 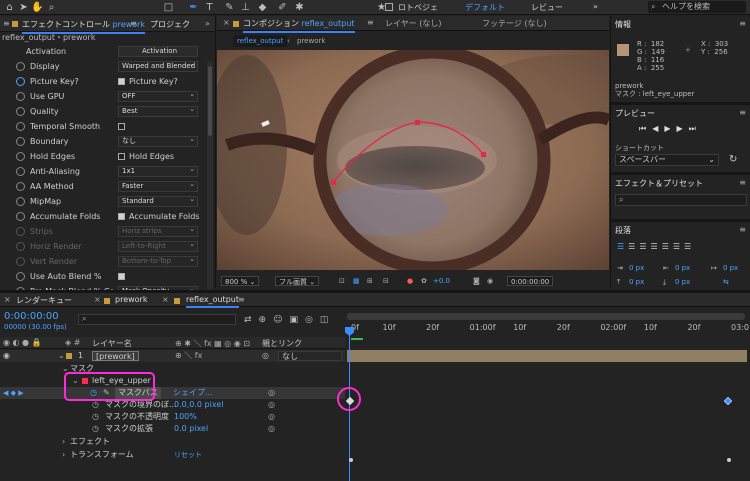 I want to click on align-center-icon: ☰, so click(x=633, y=246).